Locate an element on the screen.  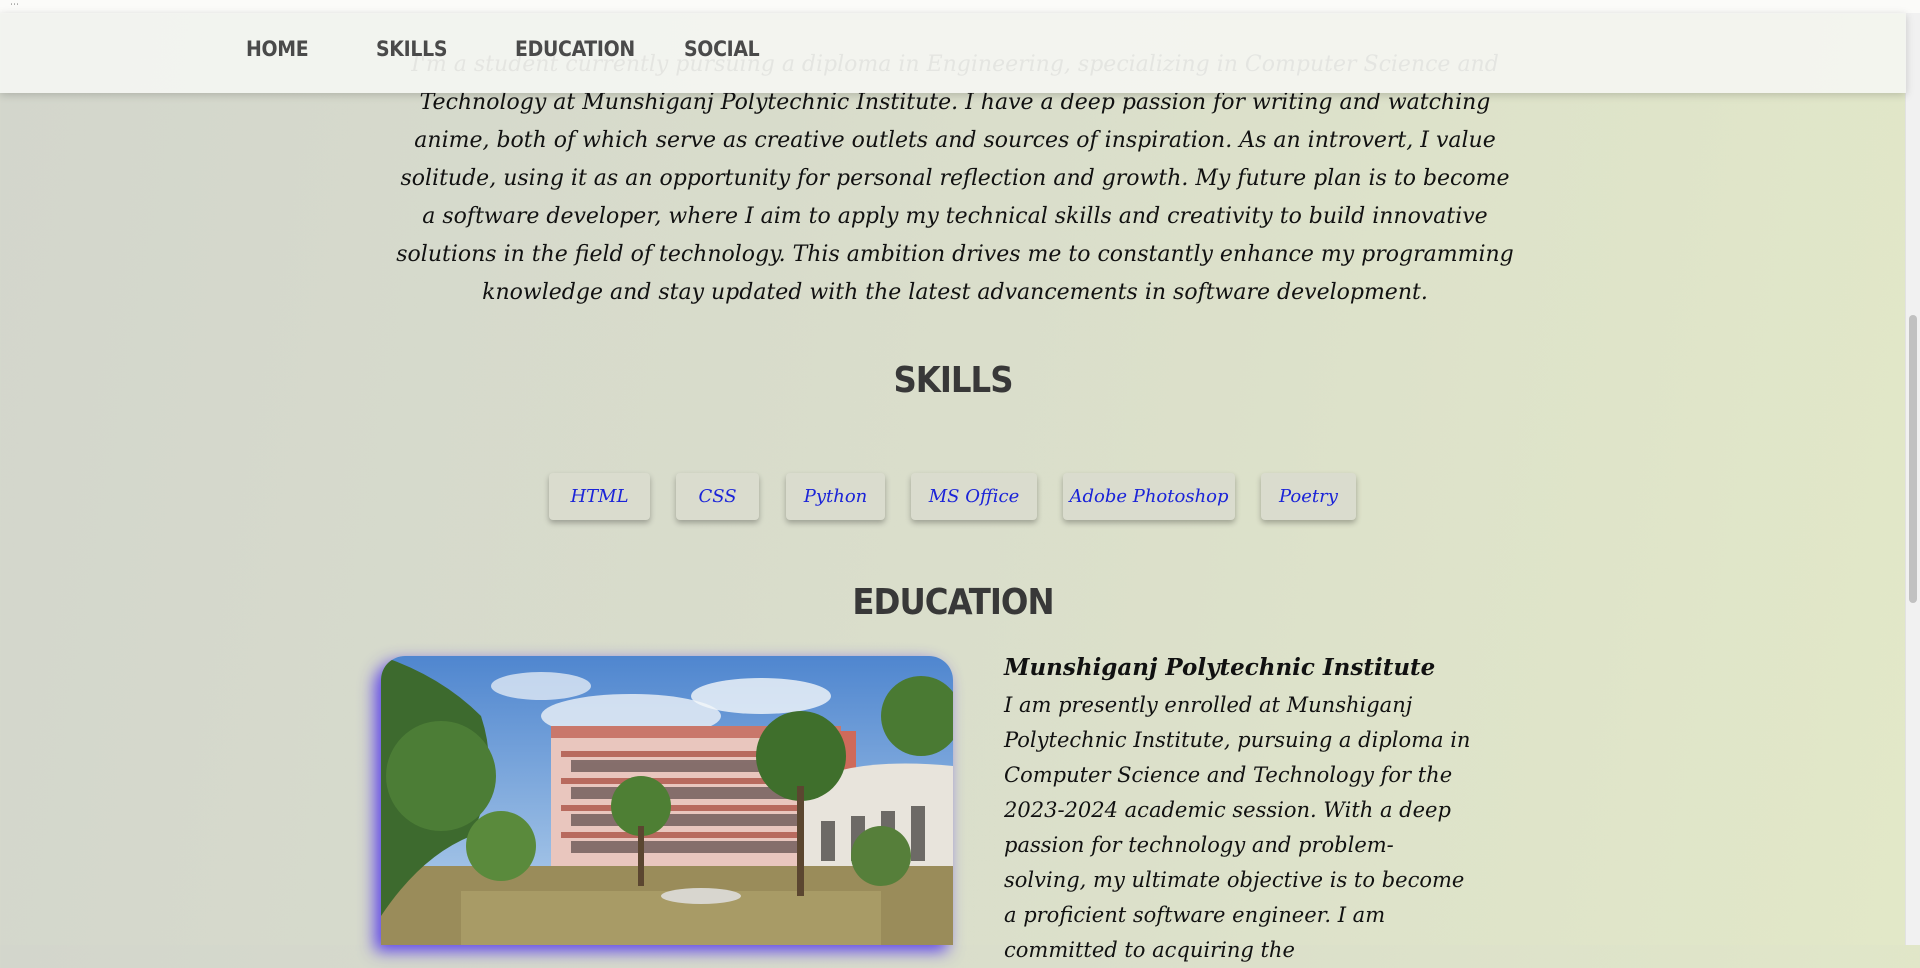
skill-chip-html: HTML is located at coordinates (599, 496).